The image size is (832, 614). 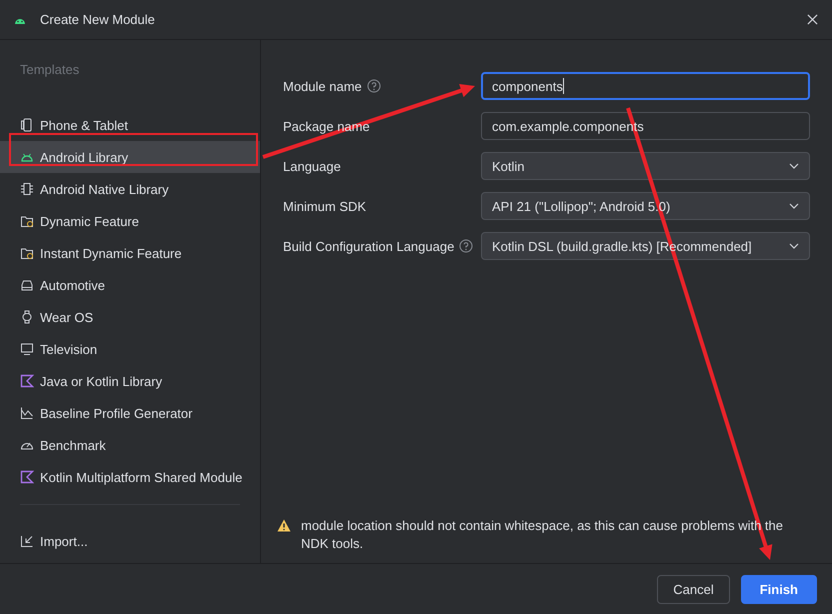 I want to click on field-label: Module name, so click(x=322, y=86).